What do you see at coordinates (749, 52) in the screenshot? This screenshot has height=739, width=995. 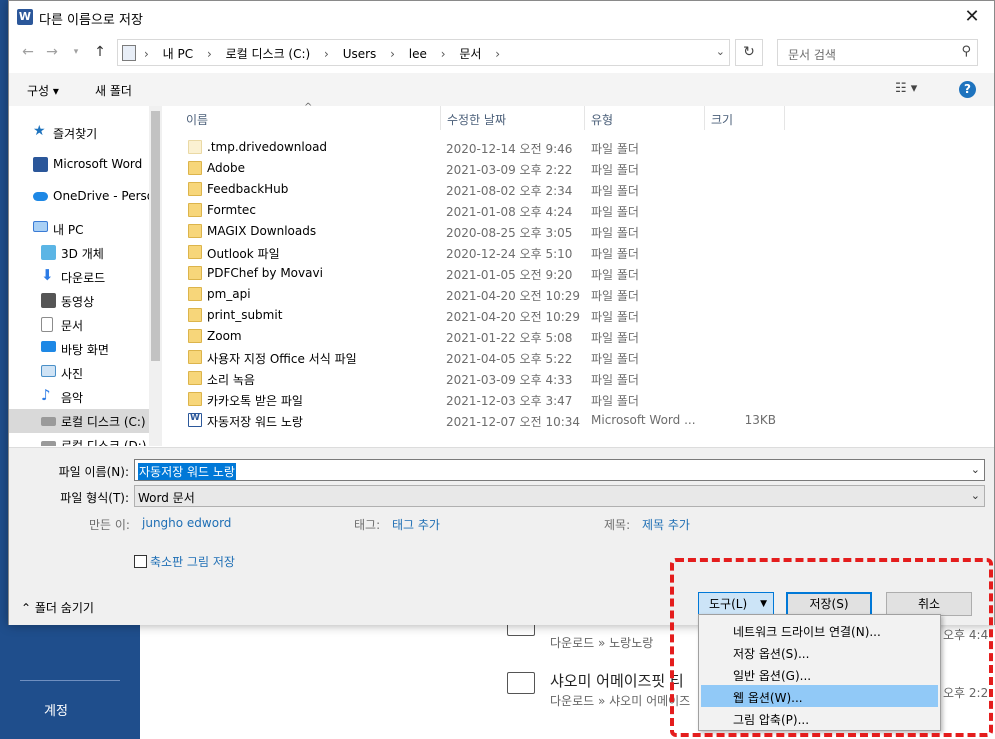 I see `refresh-icon: ↻` at bounding box center [749, 52].